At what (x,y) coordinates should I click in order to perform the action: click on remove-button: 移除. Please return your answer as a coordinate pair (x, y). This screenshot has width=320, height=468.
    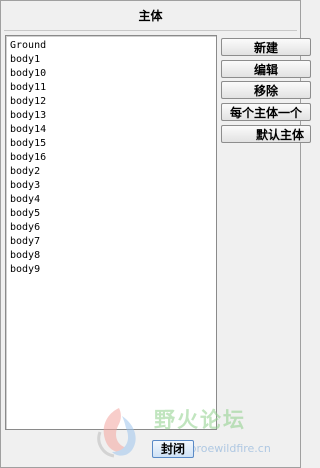
    Looking at the image, I should click on (266, 90).